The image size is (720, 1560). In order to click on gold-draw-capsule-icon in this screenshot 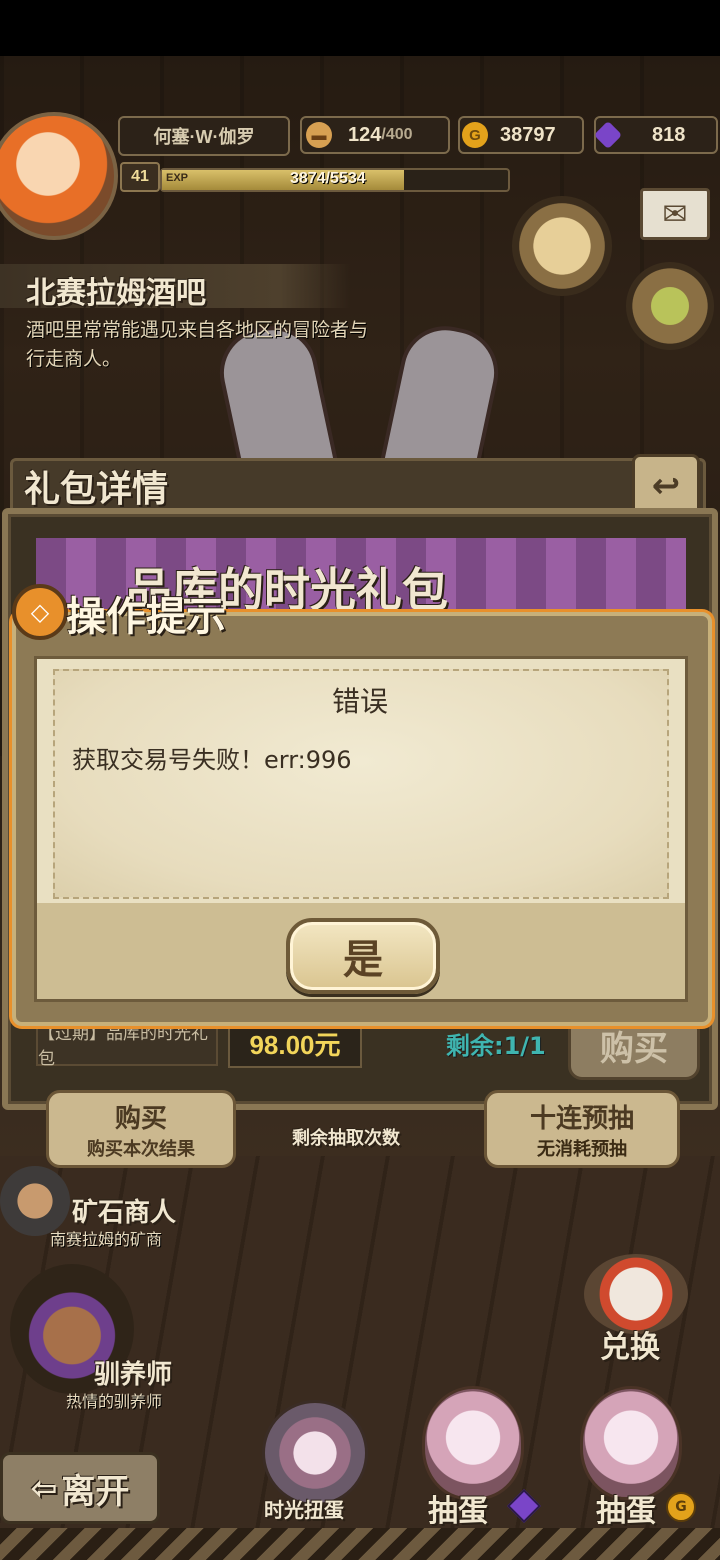, I will do `click(631, 1443)`.